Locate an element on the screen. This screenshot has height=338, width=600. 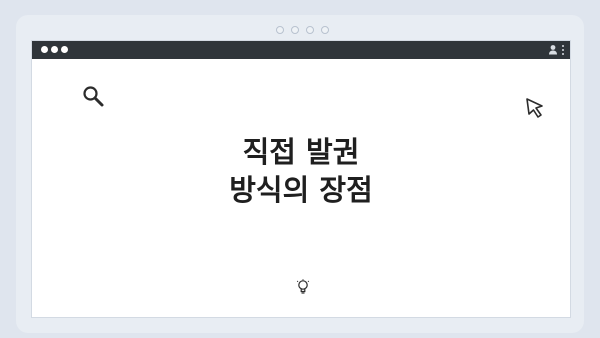
top-dots is located at coordinates (302, 30).